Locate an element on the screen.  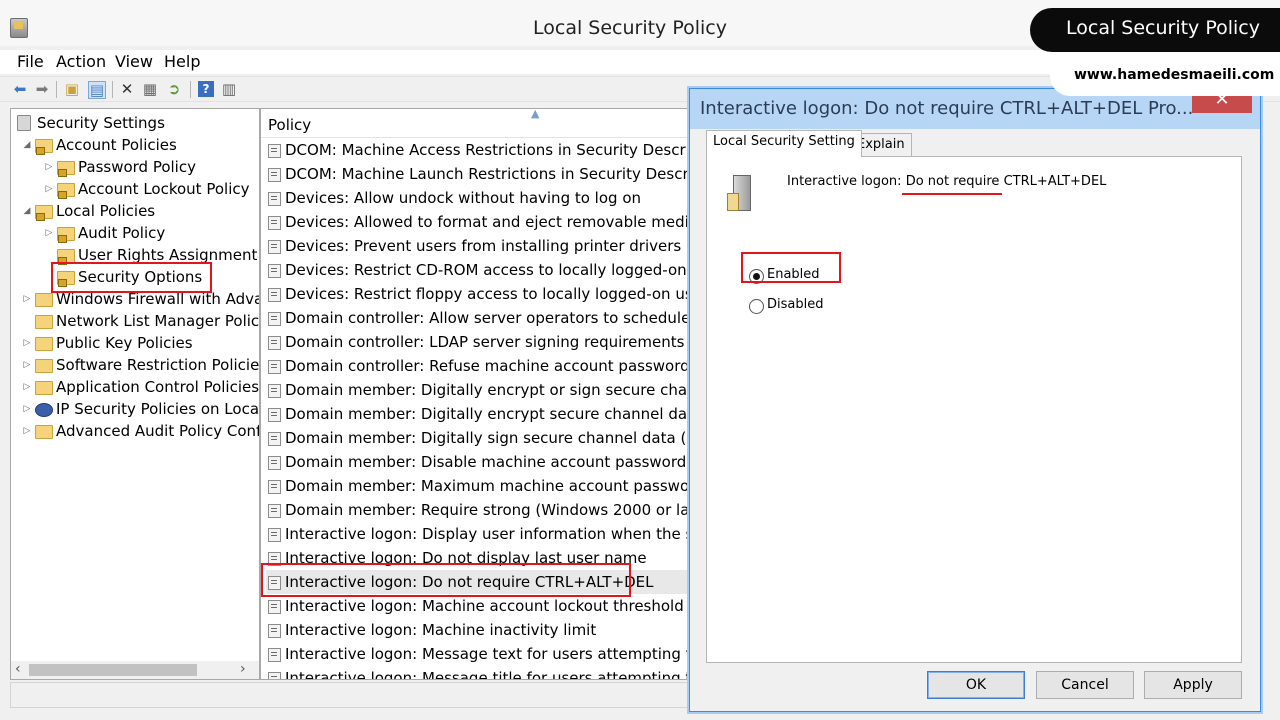
show-hide-tree-icon: ▤ is located at coordinates (97, 90).